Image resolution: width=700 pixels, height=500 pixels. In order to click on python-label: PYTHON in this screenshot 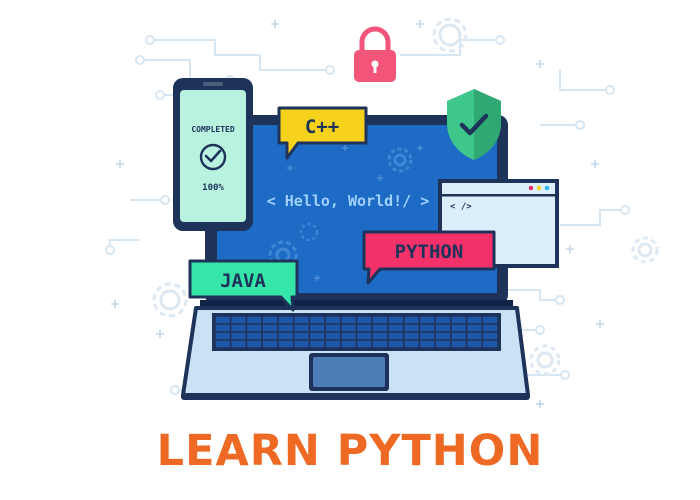, I will do `click(429, 252)`.